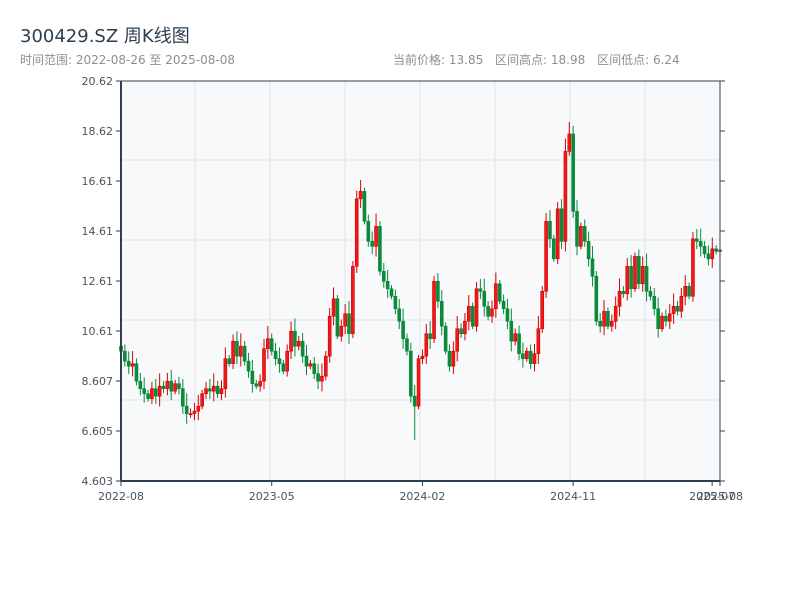  I want to click on y-tick-label: 6.605, so click(98, 431).